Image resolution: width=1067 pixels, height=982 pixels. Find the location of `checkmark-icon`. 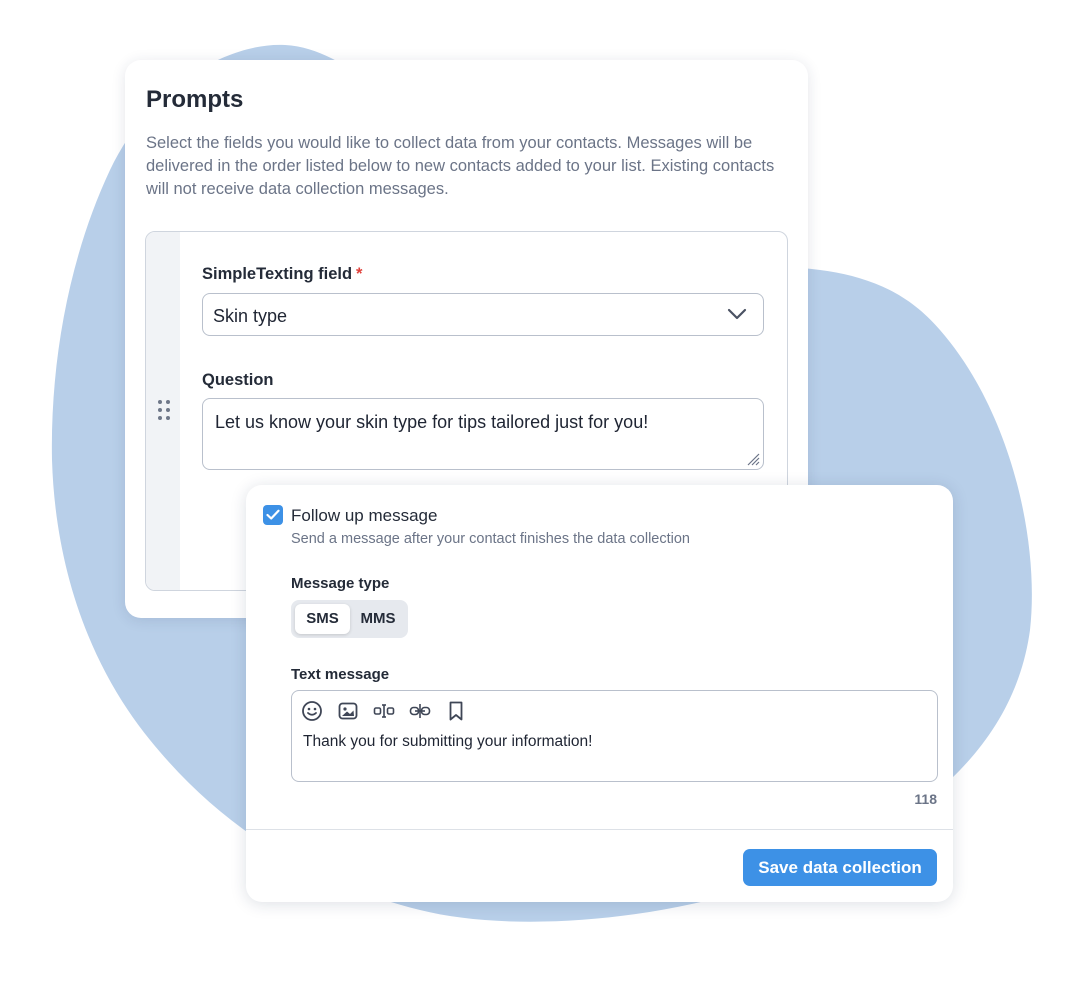

checkmark-icon is located at coordinates (273, 514).